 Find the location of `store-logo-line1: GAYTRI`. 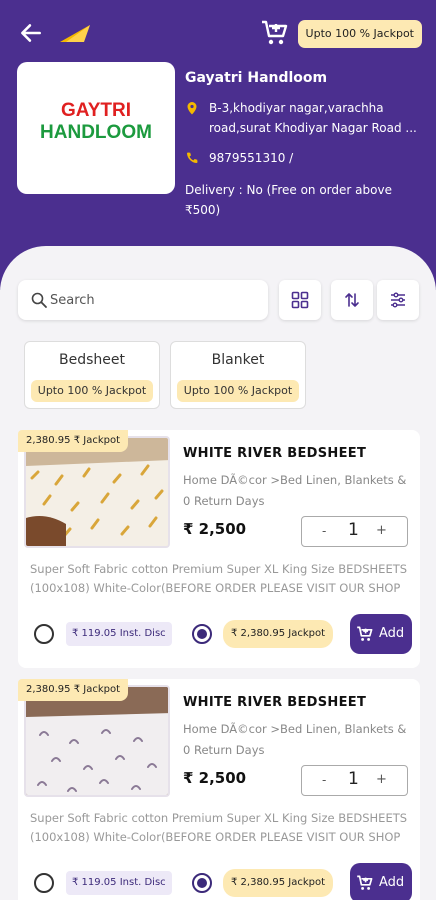

store-logo-line1: GAYTRI is located at coordinates (96, 110).